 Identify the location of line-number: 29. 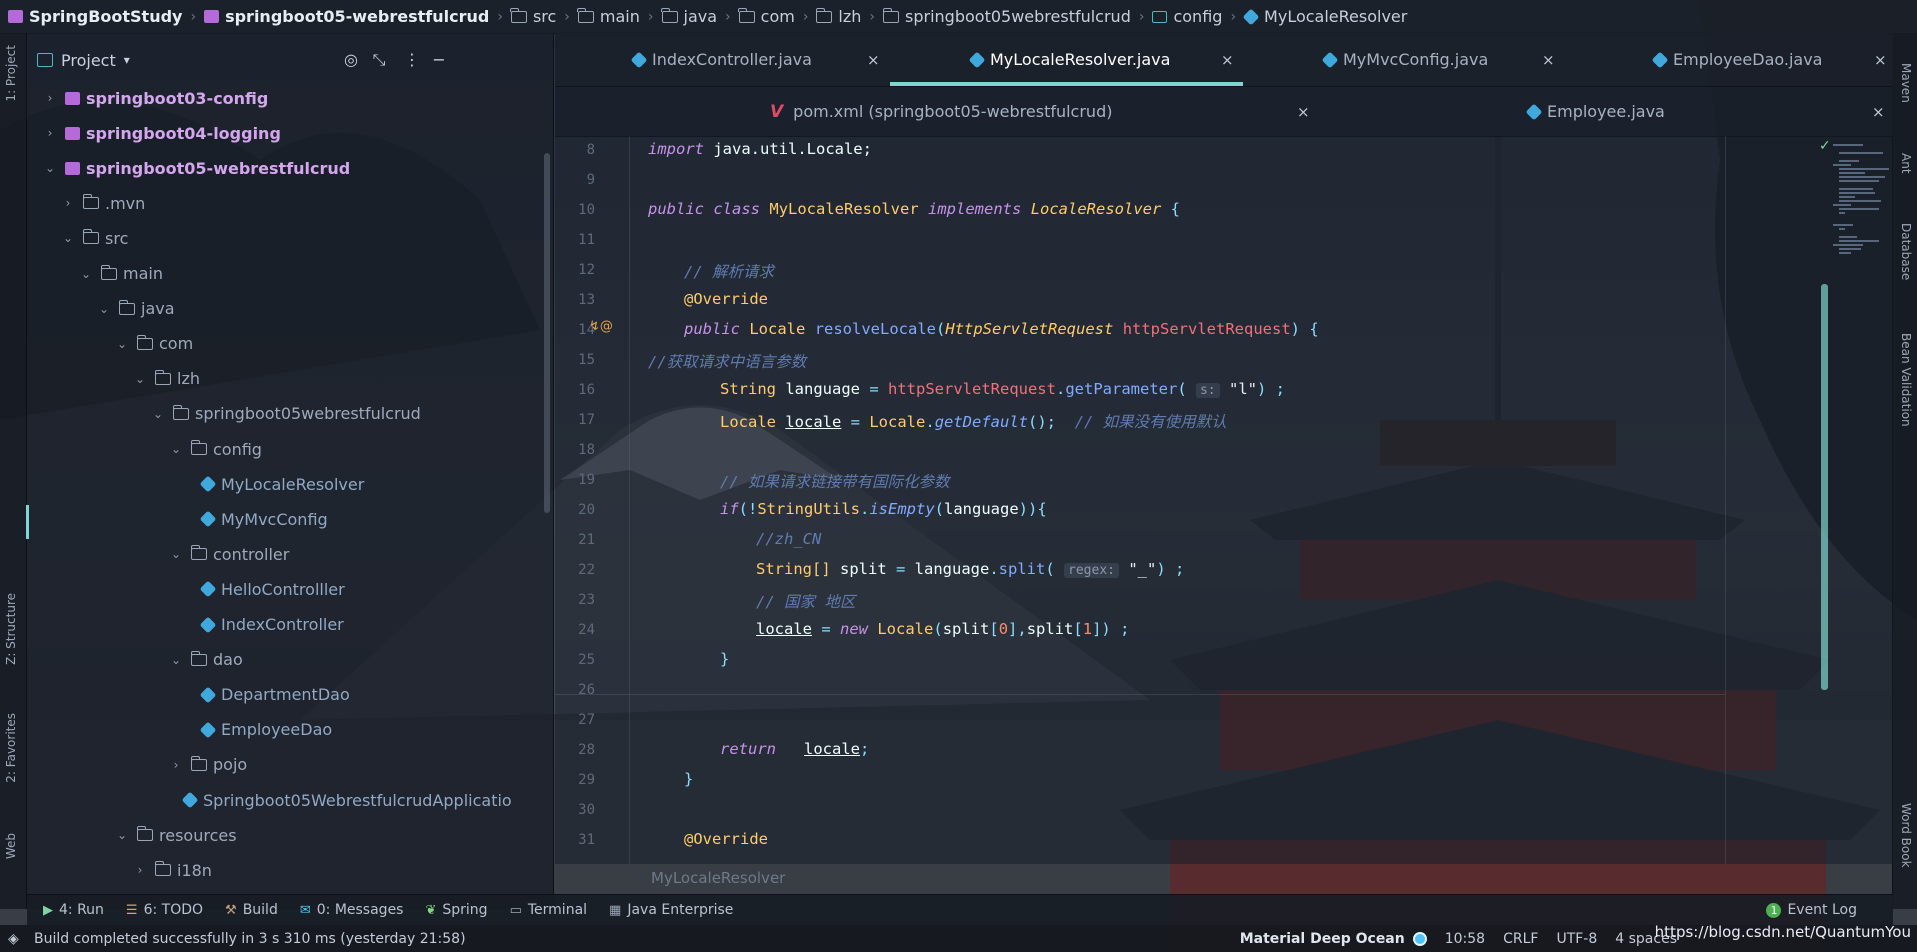
(586, 780).